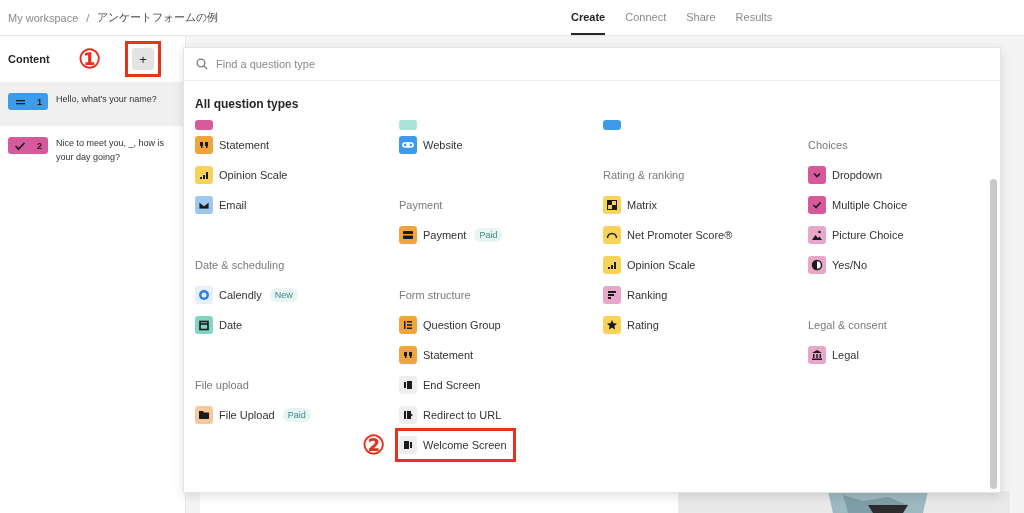 The height and width of the screenshot is (513, 1024). Describe the element at coordinates (421, 205) in the screenshot. I see `category-heading: Payment` at that location.